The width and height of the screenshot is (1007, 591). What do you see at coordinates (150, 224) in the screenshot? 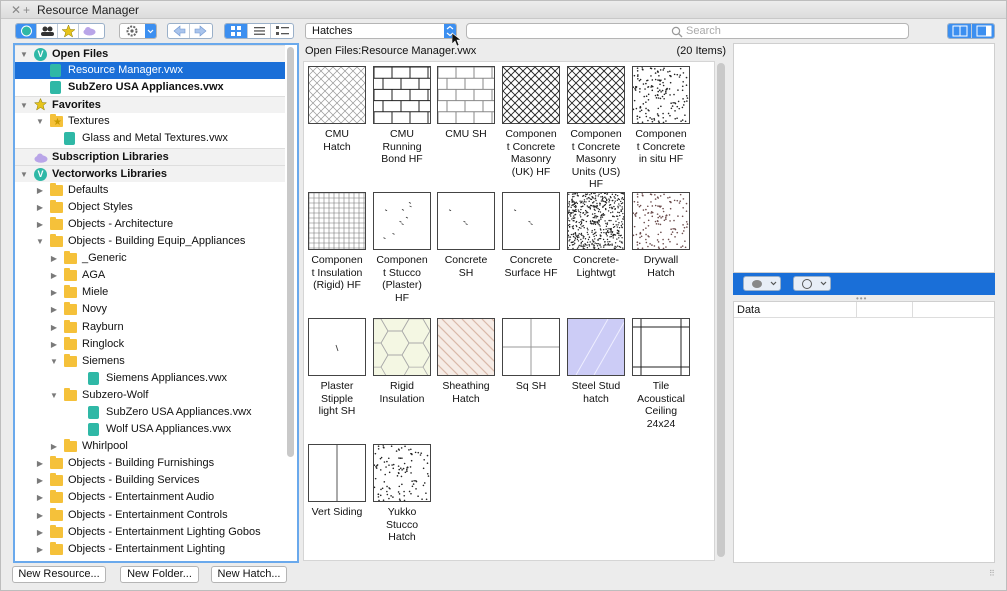
I see `tree-item: ▶ Objects - Architecture` at bounding box center [150, 224].